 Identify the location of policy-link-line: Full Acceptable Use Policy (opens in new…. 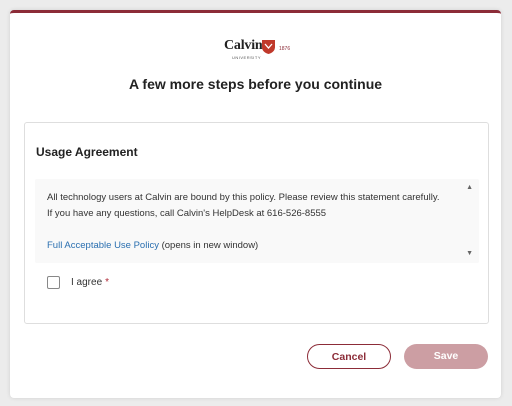
(152, 245).